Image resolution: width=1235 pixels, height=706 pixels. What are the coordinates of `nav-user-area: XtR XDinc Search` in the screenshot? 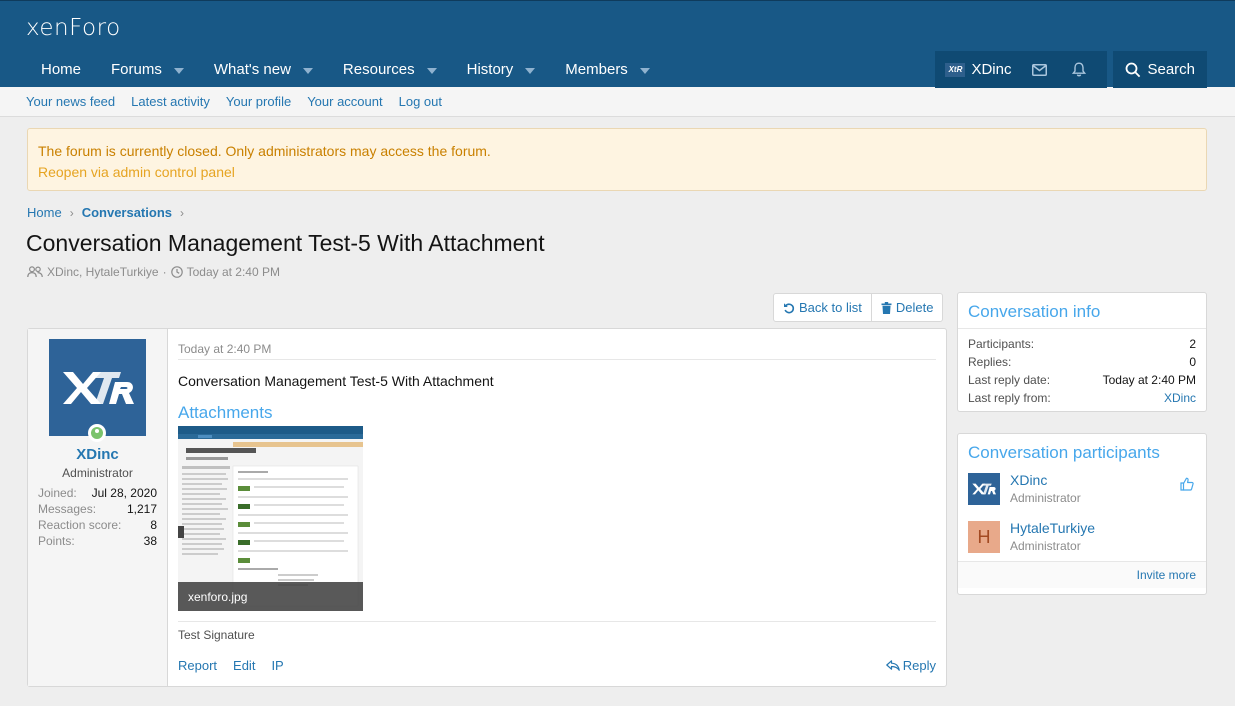 It's located at (1071, 69).